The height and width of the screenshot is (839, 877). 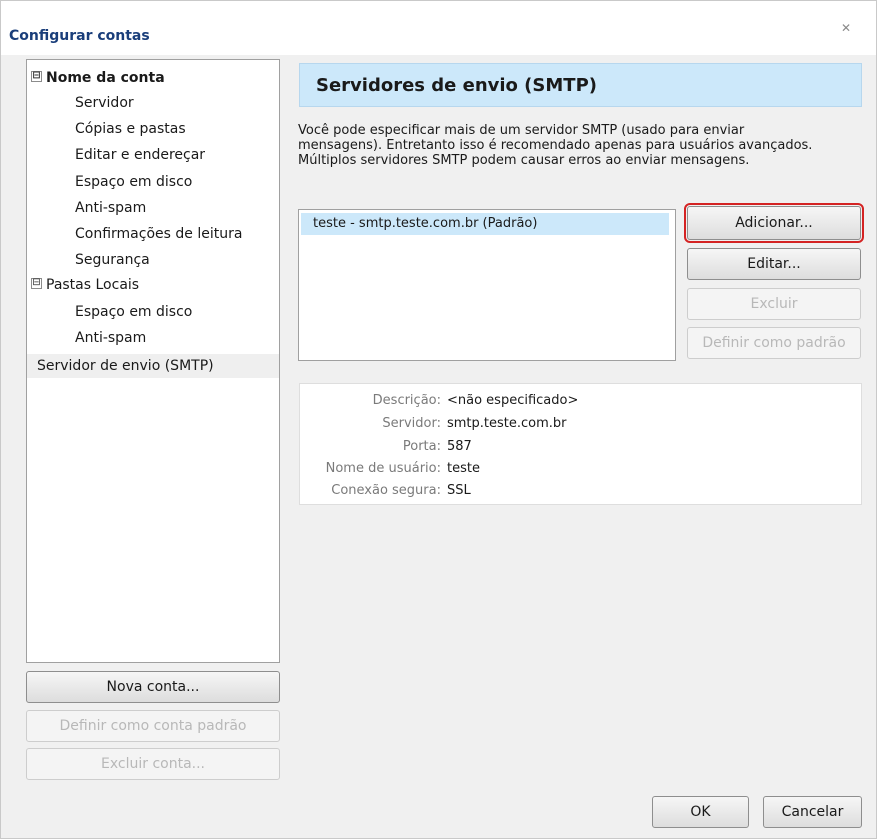 I want to click on detail-label: Conexão segura:, so click(x=386, y=490).